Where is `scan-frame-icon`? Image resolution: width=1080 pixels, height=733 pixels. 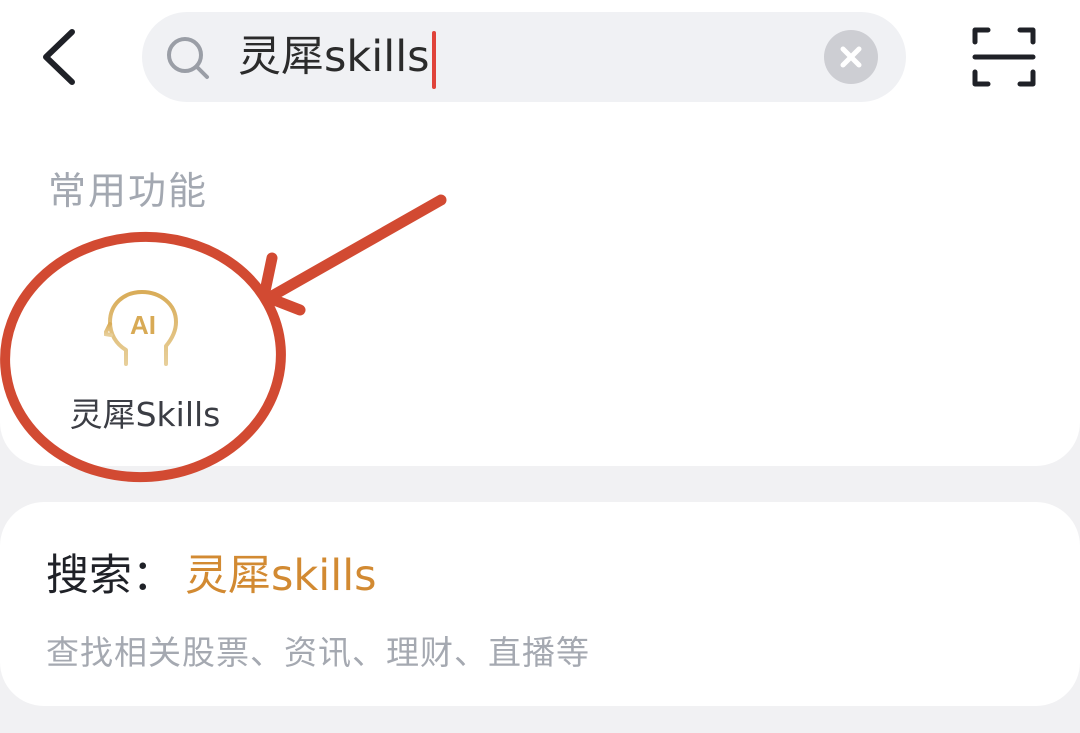 scan-frame-icon is located at coordinates (1004, 57).